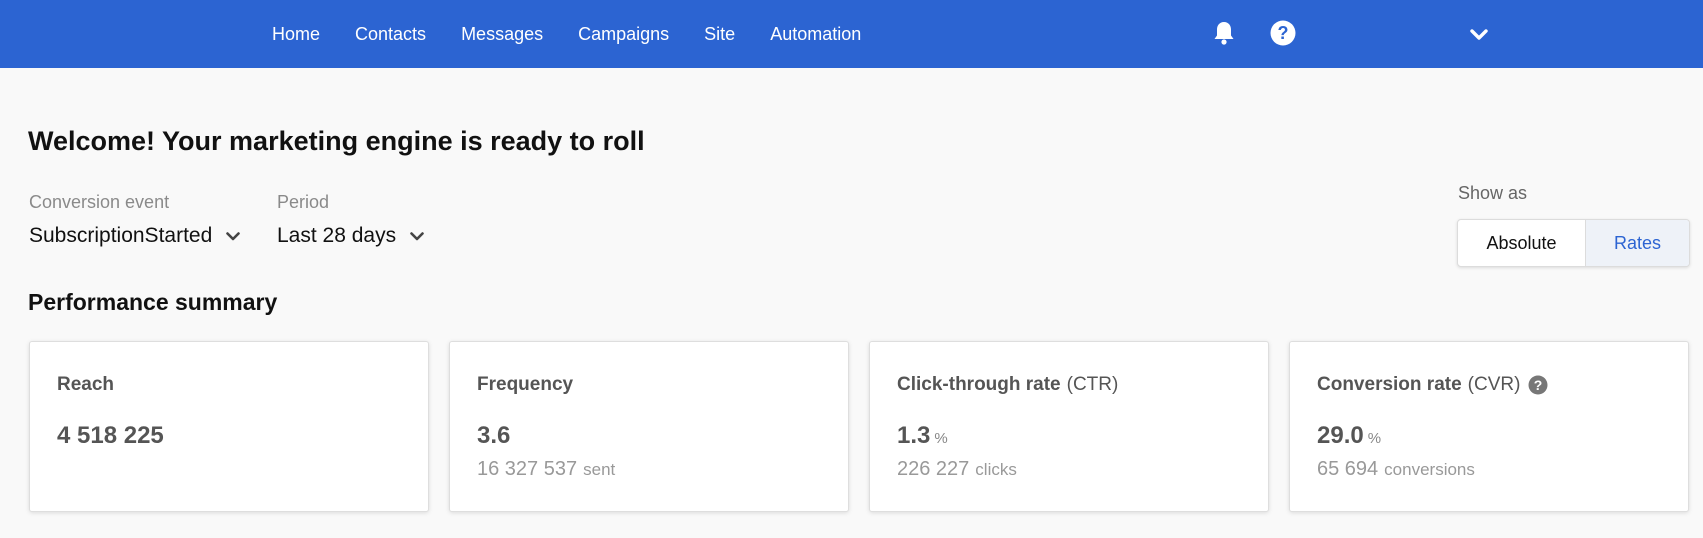 The image size is (1703, 538). Describe the element at coordinates (914, 435) in the screenshot. I see `card-value-number: 1.3` at that location.